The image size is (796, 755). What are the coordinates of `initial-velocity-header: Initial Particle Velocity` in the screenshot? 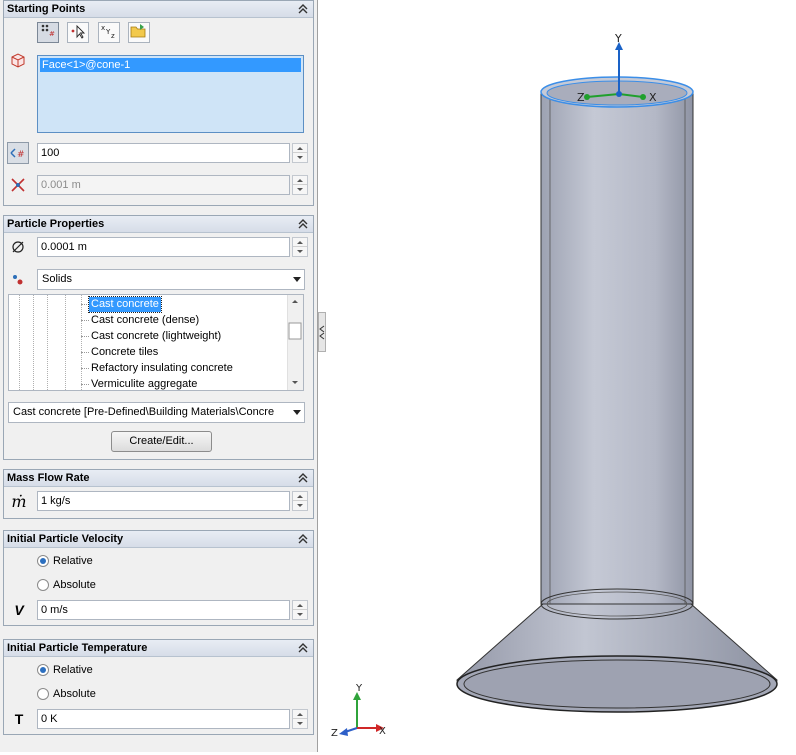 It's located at (158, 539).